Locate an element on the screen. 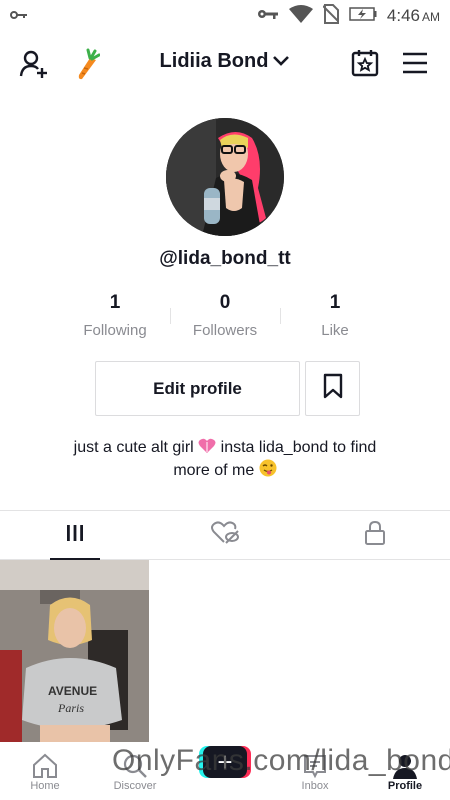 Image resolution: width=450 pixels, height=800 pixels. top-nav: Lidiia Bond is located at coordinates (225, 63).